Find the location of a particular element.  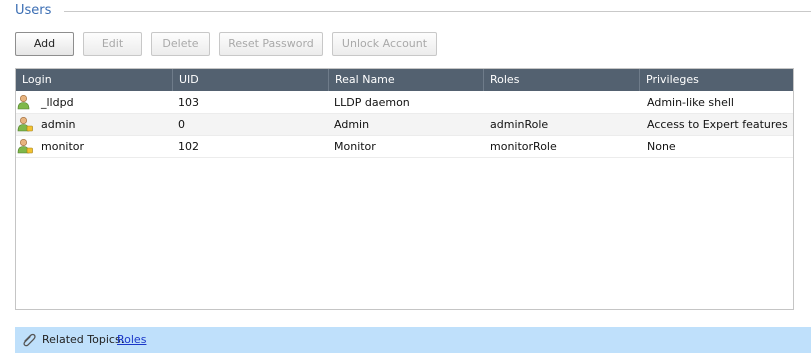

unlock-account-button: Unlock Account is located at coordinates (384, 44).